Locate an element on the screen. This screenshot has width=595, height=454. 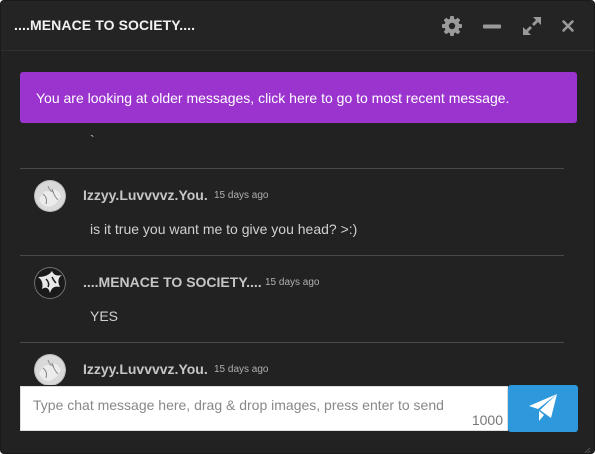
character-limit: 1000 is located at coordinates (487, 420).